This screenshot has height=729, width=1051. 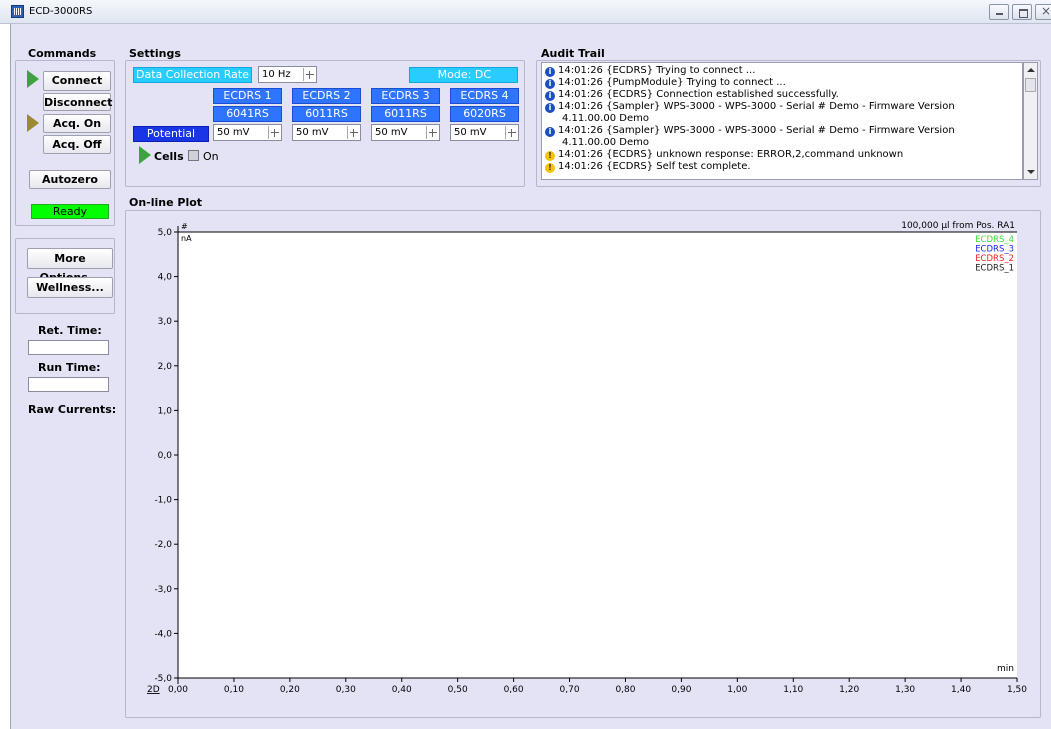 What do you see at coordinates (171, 134) in the screenshot?
I see `potential-label: Potential` at bounding box center [171, 134].